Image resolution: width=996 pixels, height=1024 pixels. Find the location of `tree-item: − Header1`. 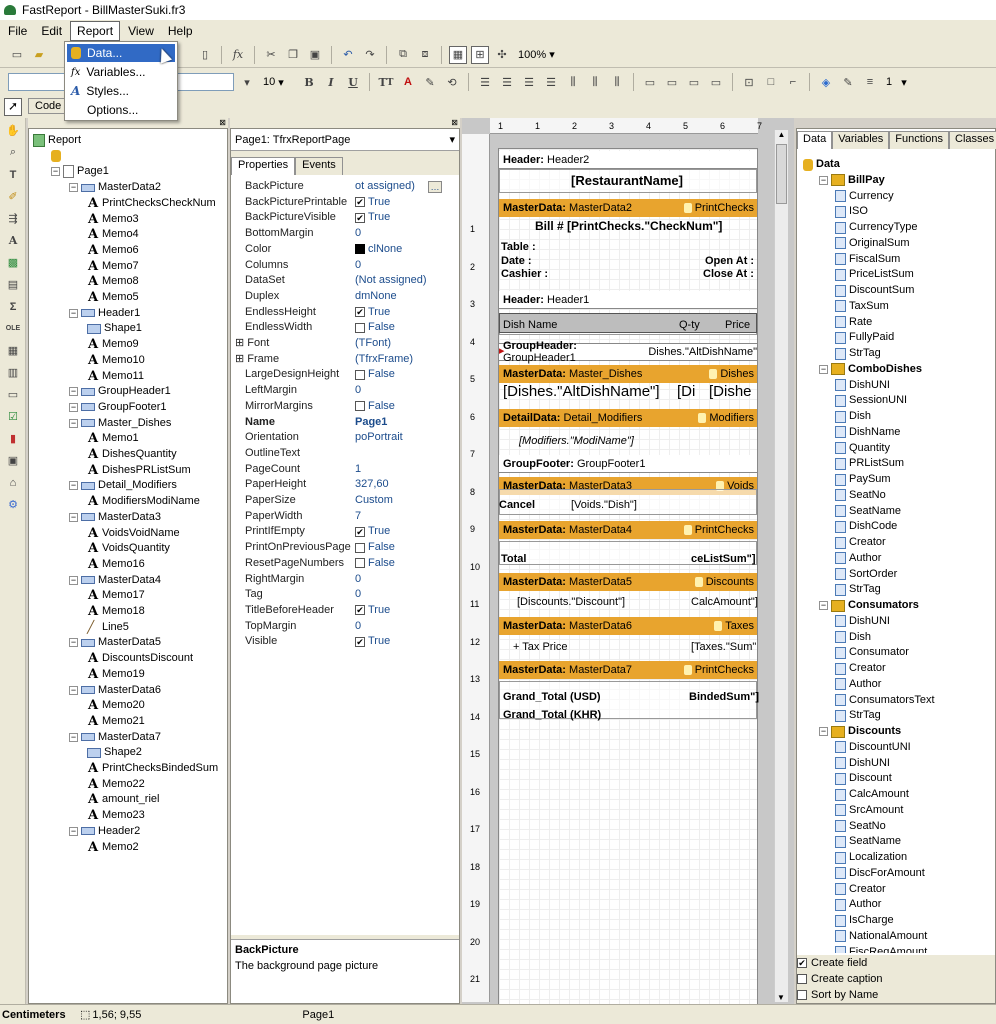

tree-item: − Header1 is located at coordinates (104, 313).